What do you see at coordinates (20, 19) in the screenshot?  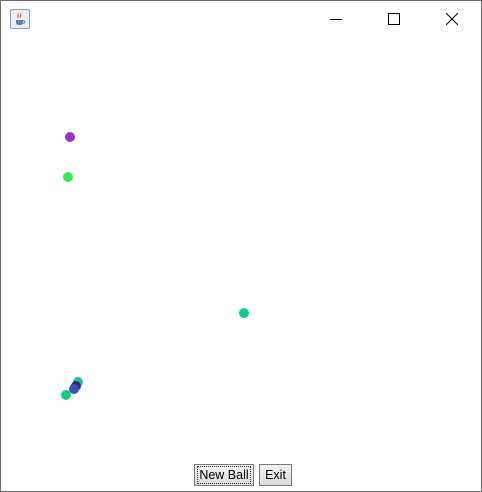 I see `java-cup-icon` at bounding box center [20, 19].